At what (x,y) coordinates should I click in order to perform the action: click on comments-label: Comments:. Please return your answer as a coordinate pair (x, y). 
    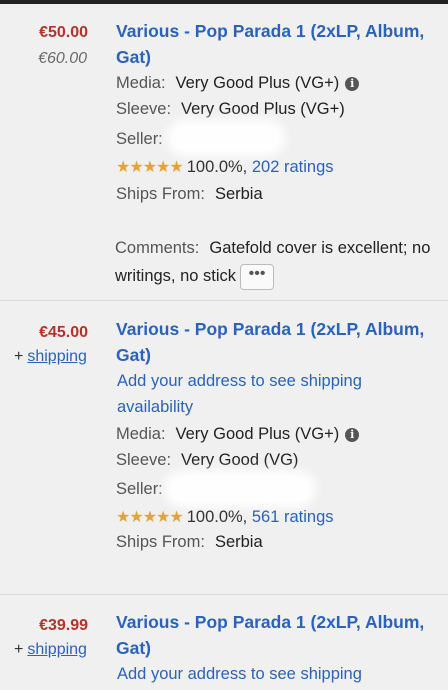
    Looking at the image, I should click on (157, 248).